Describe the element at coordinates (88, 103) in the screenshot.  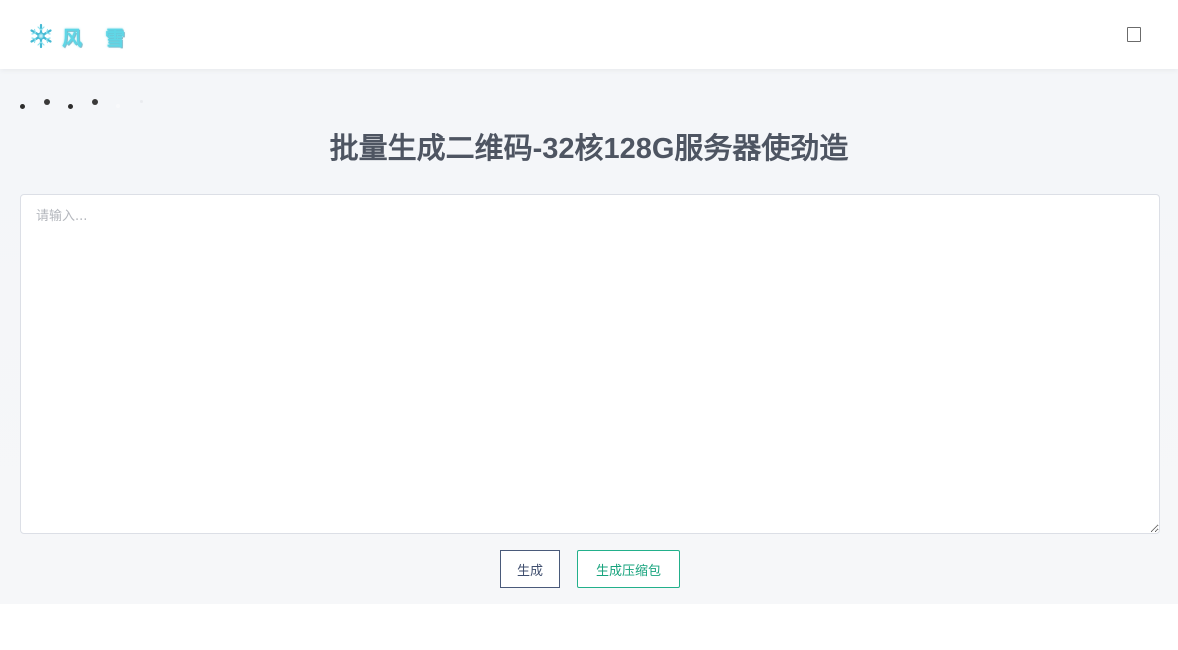
I see `loading-dots-decoration` at that location.